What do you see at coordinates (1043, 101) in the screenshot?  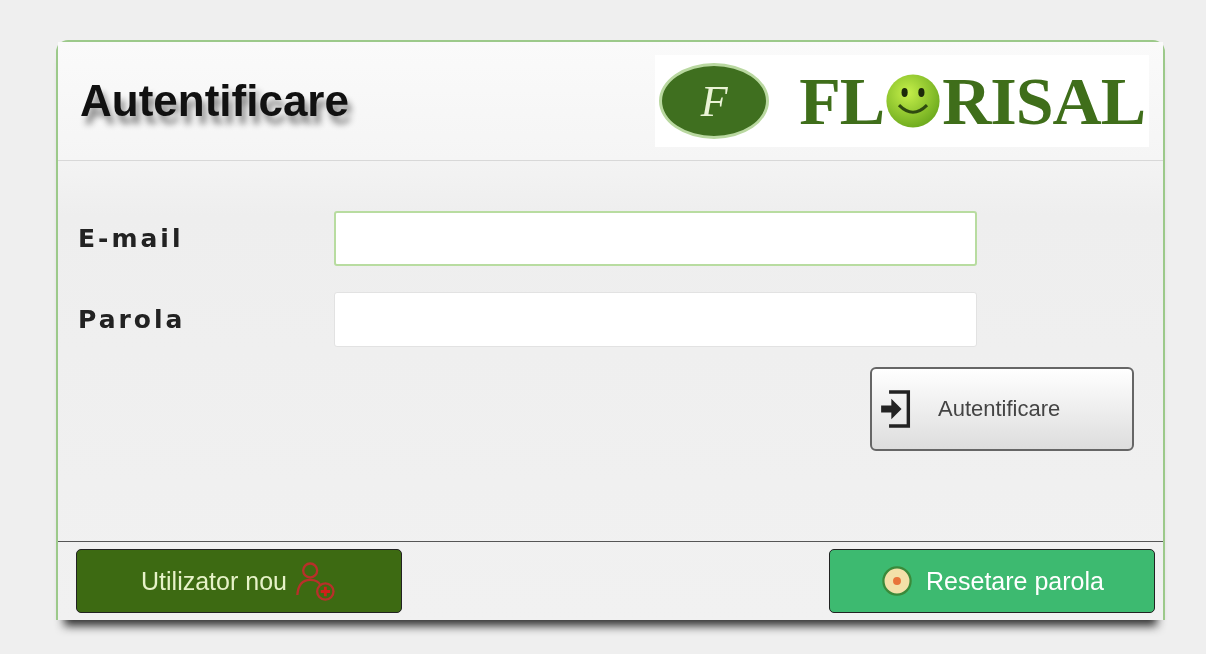 I see `logo-text: RISAL` at bounding box center [1043, 101].